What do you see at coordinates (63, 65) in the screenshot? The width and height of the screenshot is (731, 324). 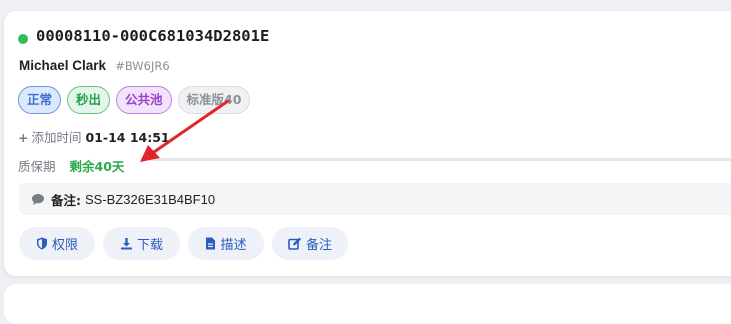 I see `user-name: Michael Clark` at bounding box center [63, 65].